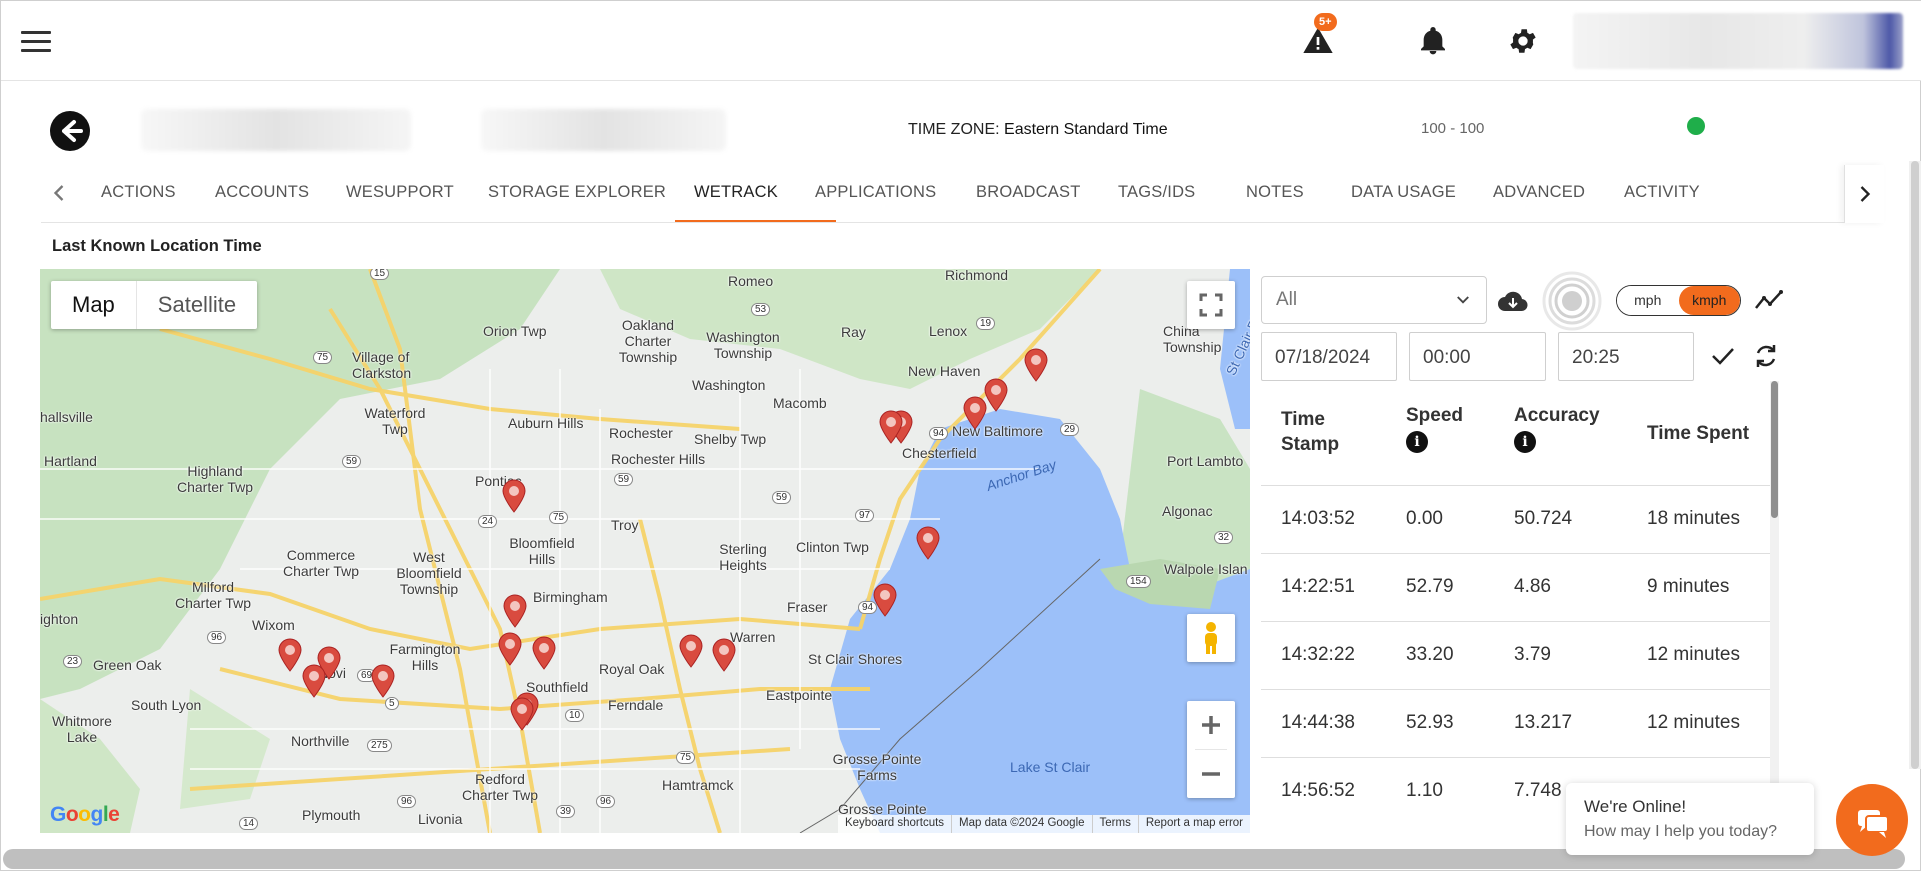  I want to click on cell-speed: 33.20, so click(1430, 654).